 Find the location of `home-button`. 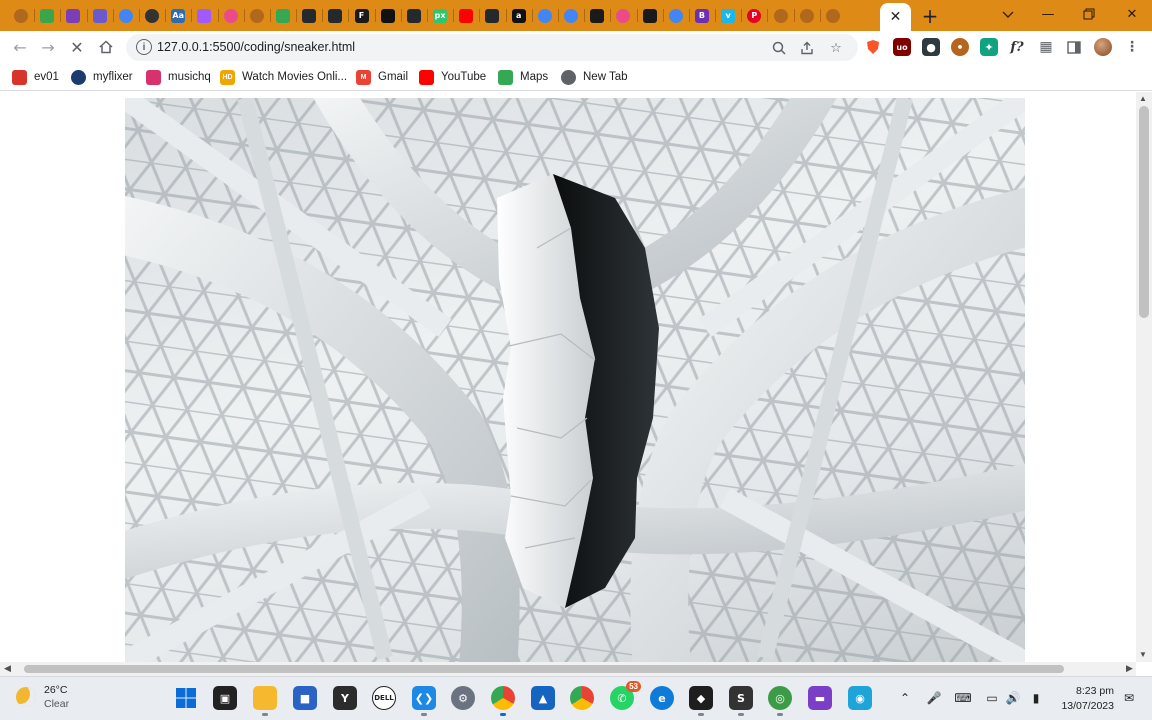

home-button is located at coordinates (106, 47).